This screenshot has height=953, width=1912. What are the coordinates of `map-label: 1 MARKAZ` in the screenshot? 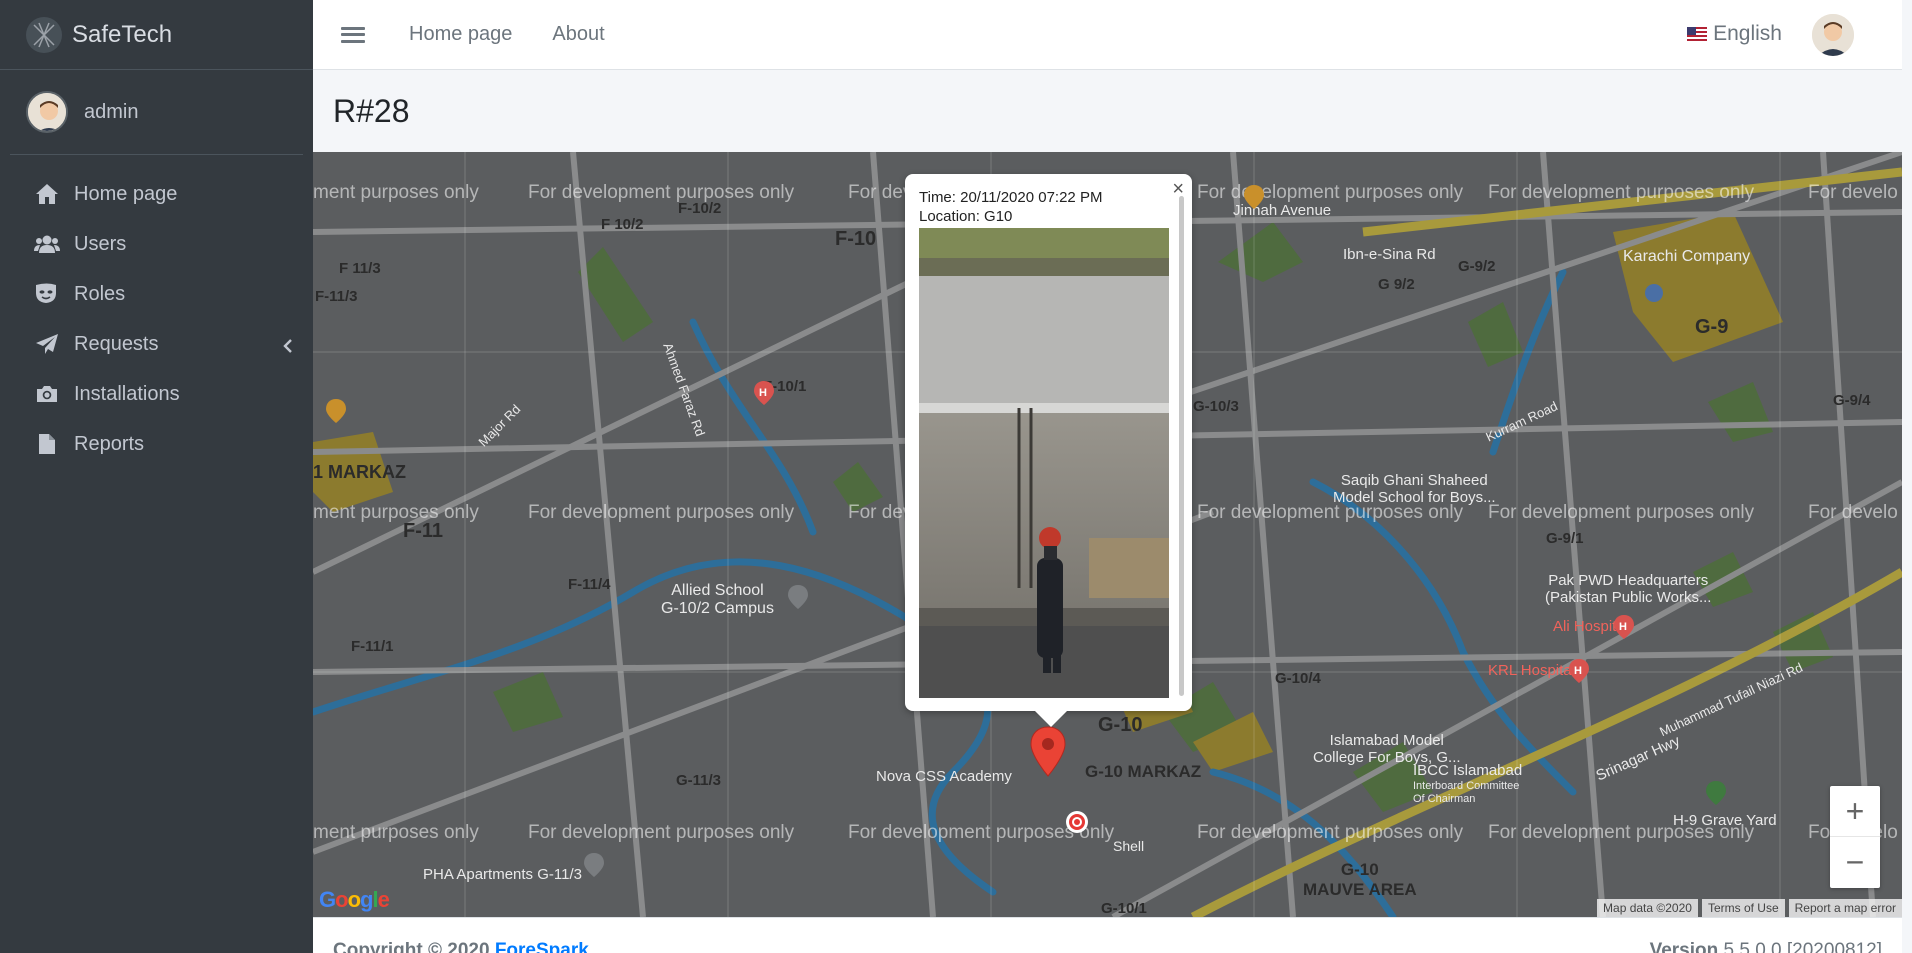 It's located at (359, 472).